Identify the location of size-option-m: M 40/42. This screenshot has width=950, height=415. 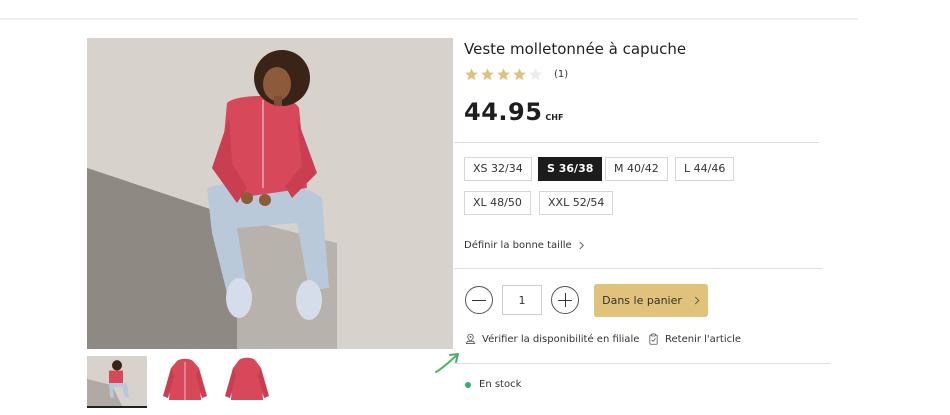
(636, 169).